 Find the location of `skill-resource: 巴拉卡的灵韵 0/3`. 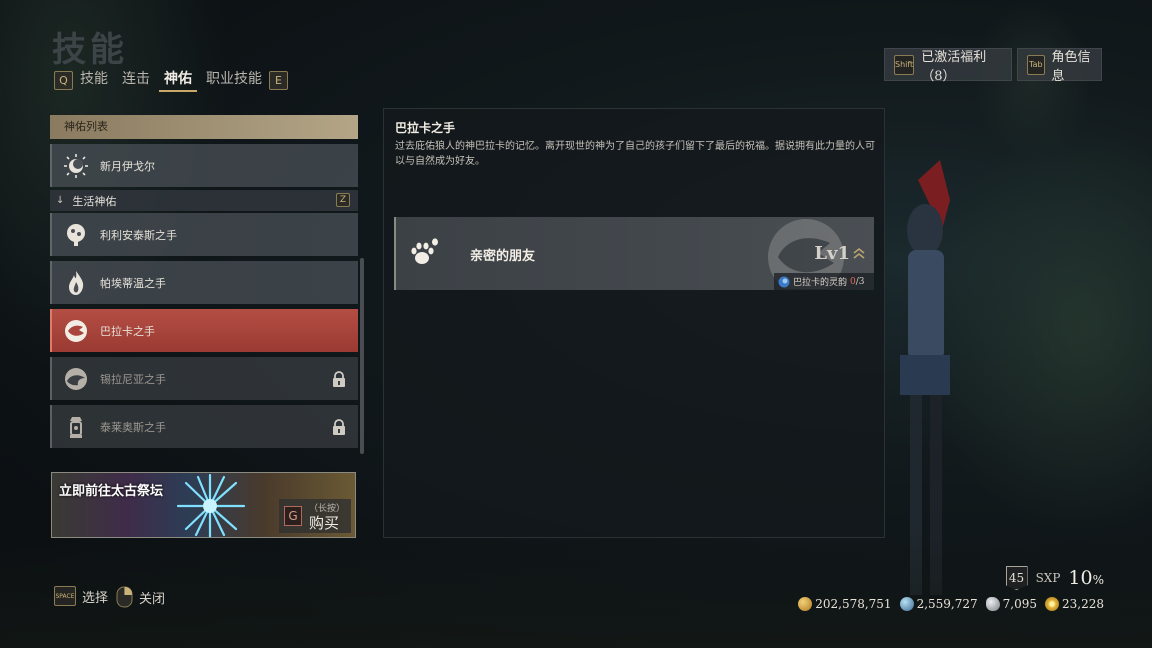

skill-resource: 巴拉卡的灵韵 0/3 is located at coordinates (824, 281).